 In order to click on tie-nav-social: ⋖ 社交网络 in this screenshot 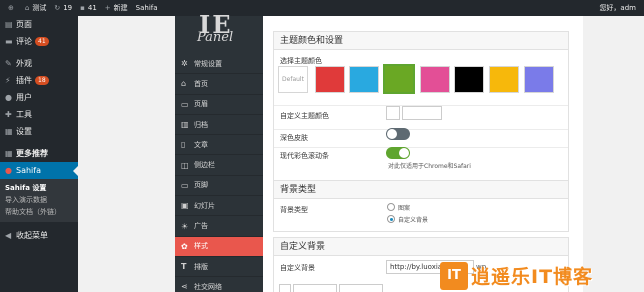, I will do `click(219, 284)`.